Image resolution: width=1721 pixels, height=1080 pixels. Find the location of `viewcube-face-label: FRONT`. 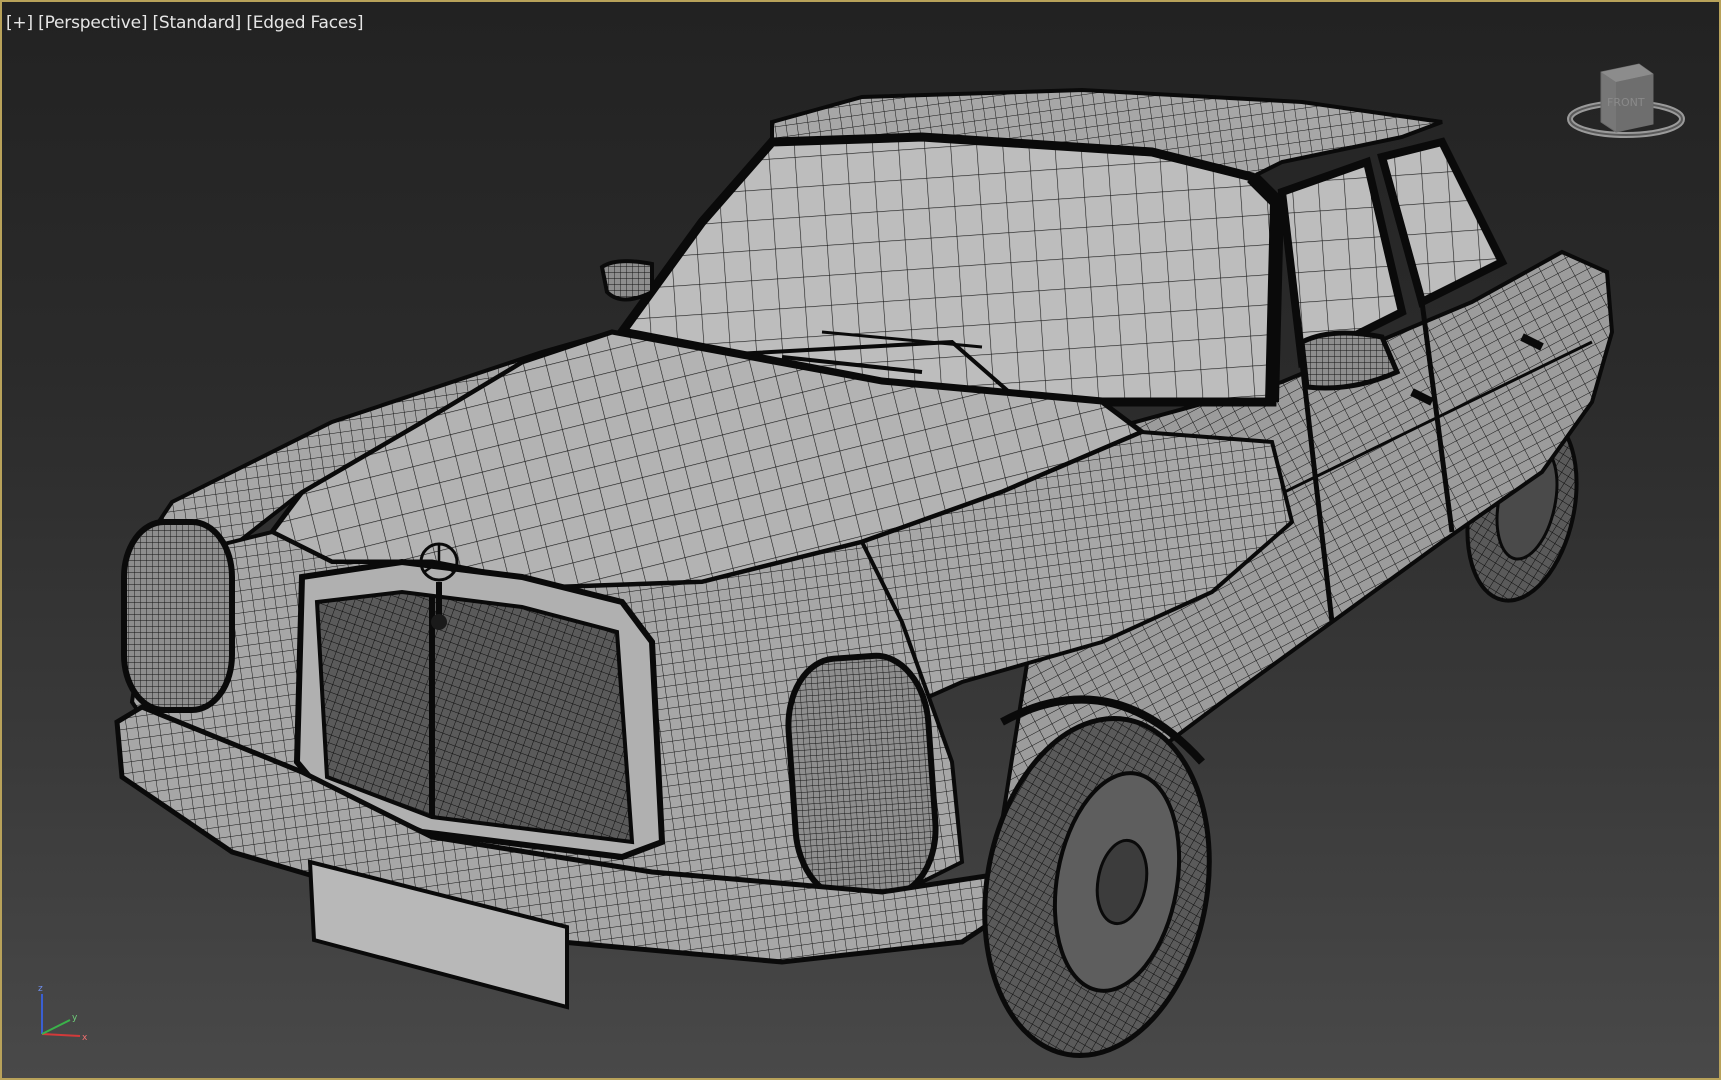

viewcube-face-label: FRONT is located at coordinates (1626, 102).